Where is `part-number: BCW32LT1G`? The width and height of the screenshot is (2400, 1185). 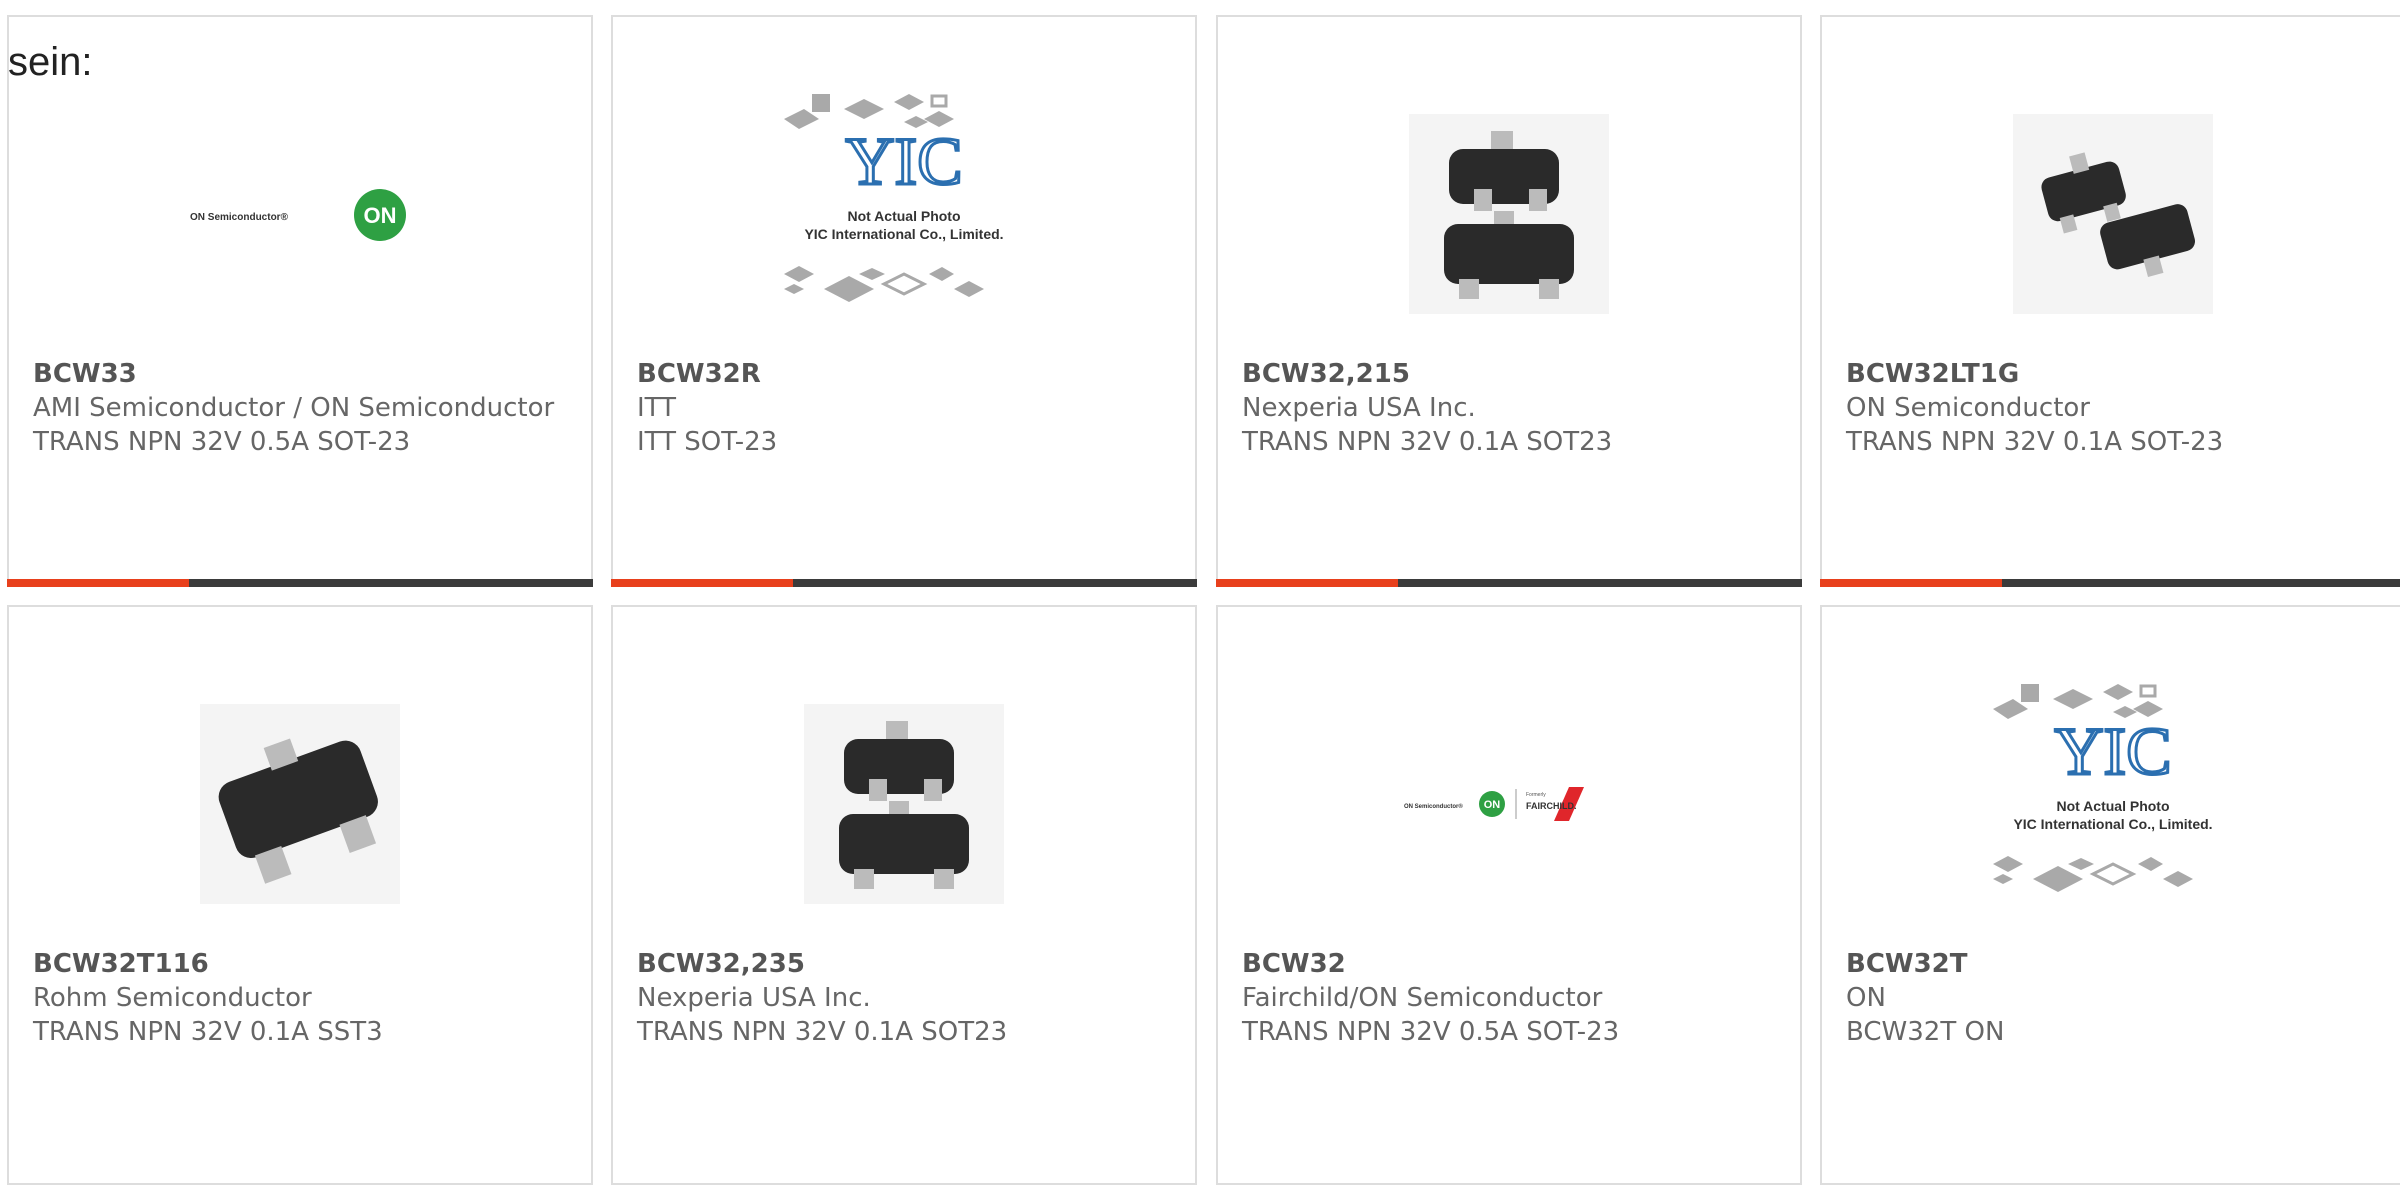
part-number: BCW32LT1G is located at coordinates (2117, 374).